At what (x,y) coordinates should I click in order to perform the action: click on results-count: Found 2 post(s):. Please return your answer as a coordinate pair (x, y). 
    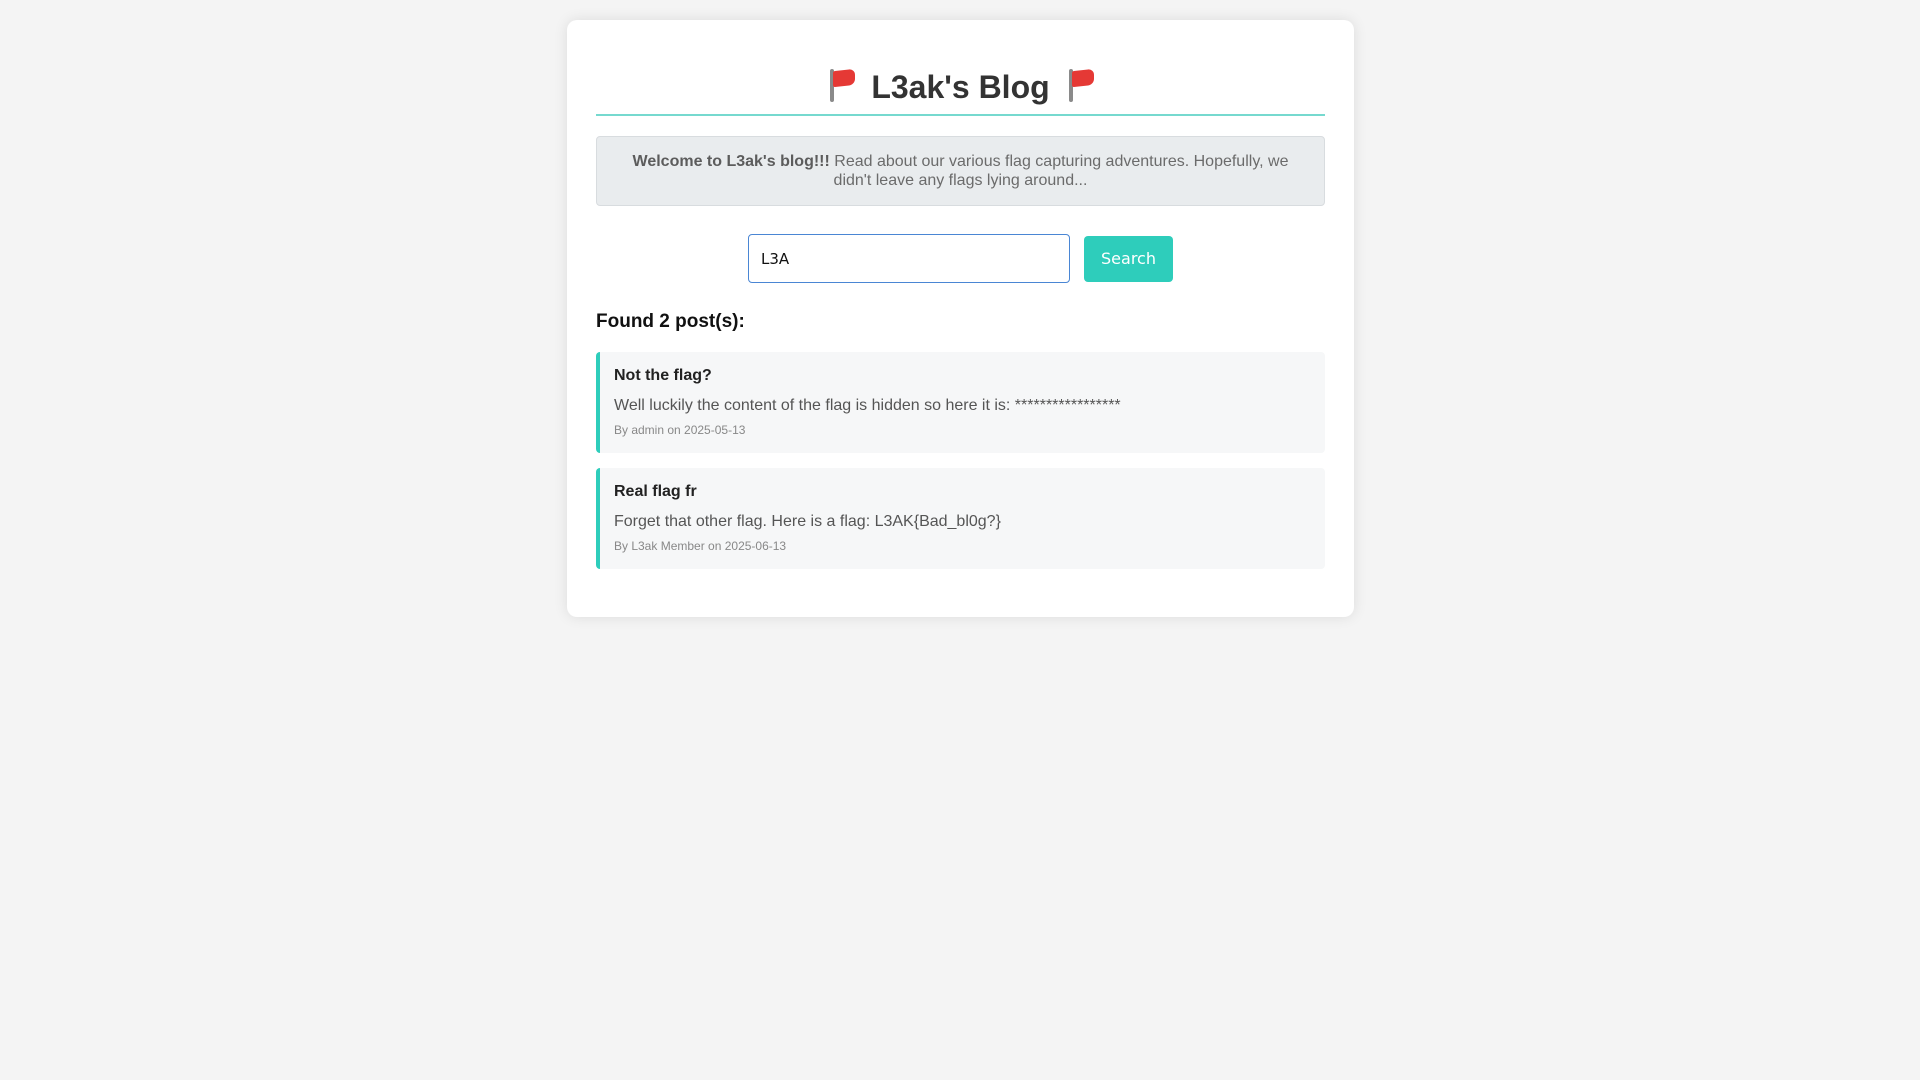
    Looking at the image, I should click on (670, 321).